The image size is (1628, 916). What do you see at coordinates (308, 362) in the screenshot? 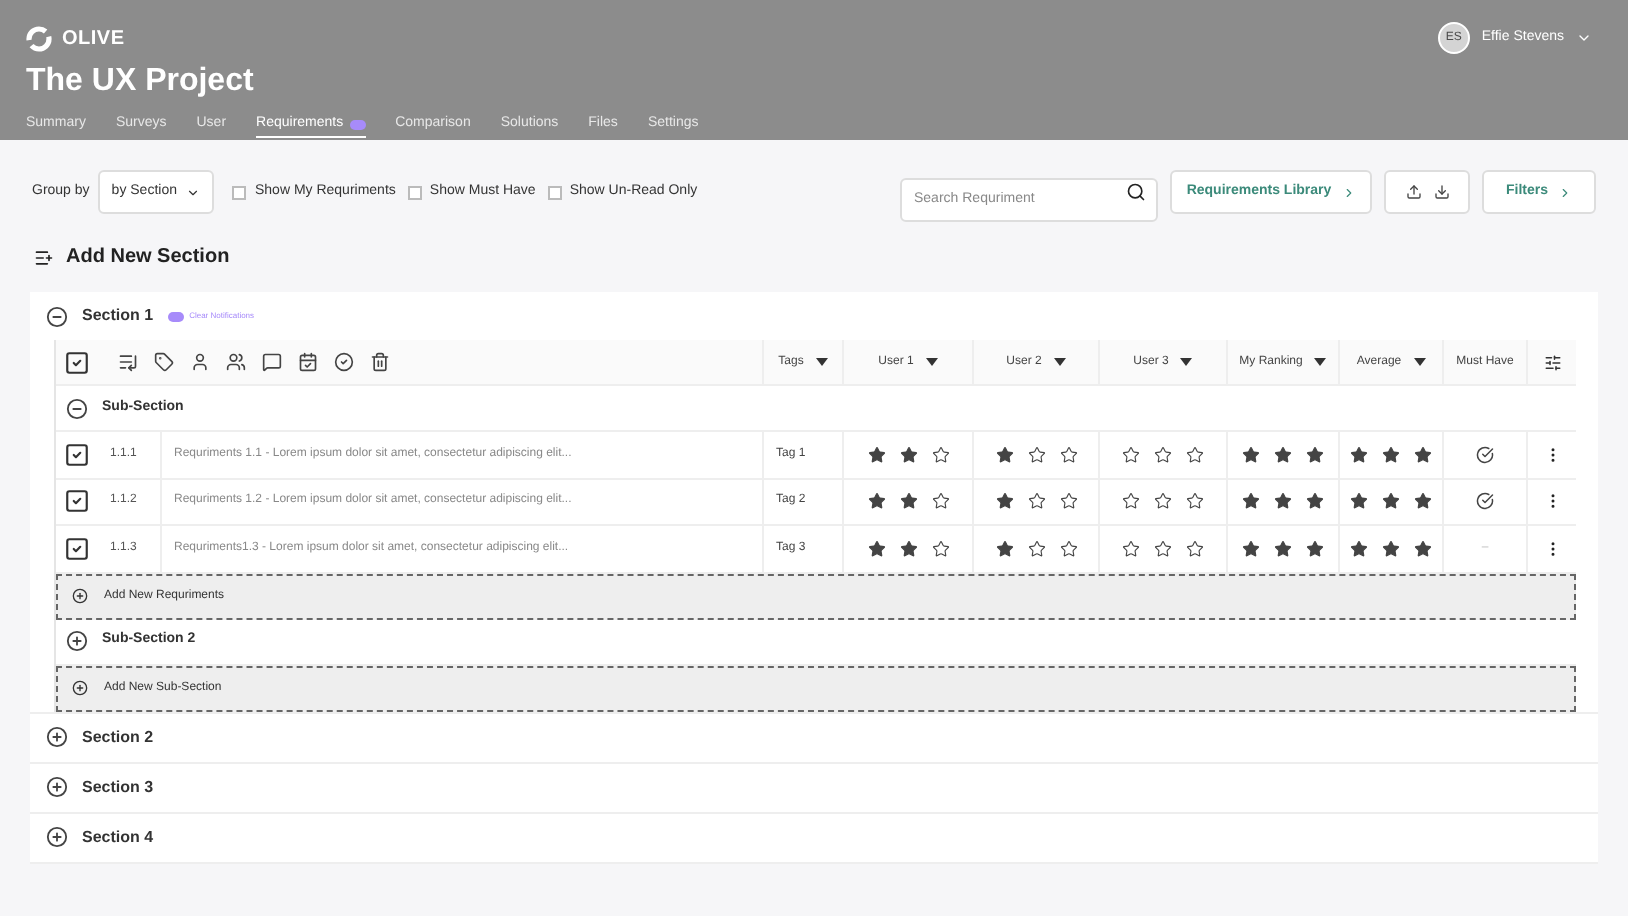
I see `calendar-icon` at bounding box center [308, 362].